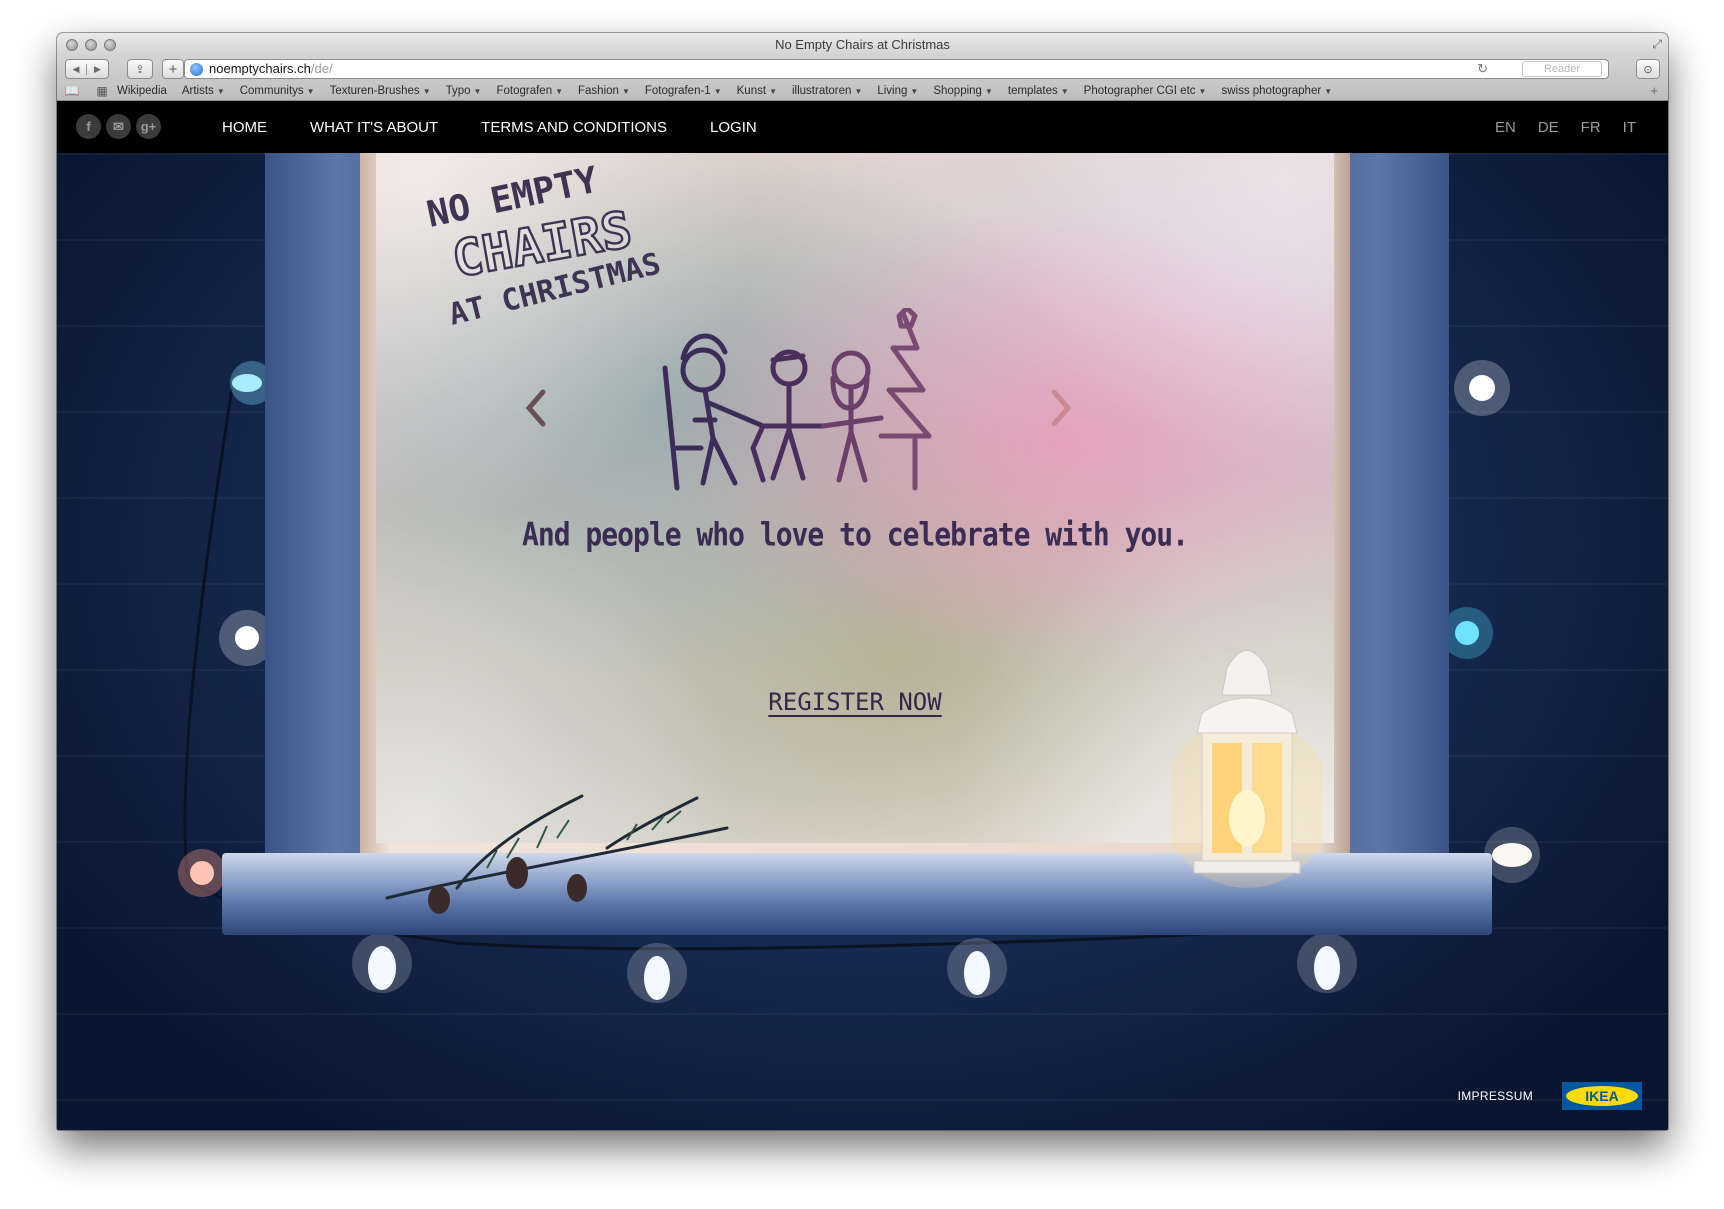  I want to click on url-path: /de/, so click(321, 68).